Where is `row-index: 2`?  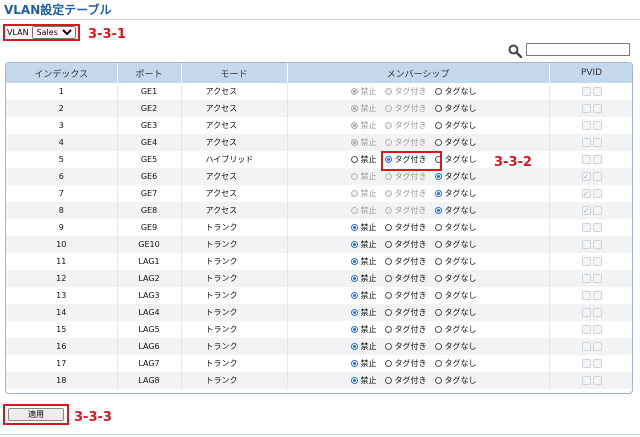
row-index: 2 is located at coordinates (62, 108).